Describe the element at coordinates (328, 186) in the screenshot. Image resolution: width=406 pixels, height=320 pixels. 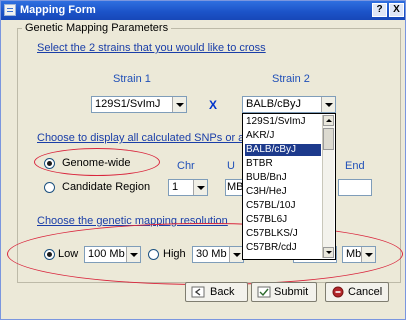
I see `dropdown-scrollbar` at that location.